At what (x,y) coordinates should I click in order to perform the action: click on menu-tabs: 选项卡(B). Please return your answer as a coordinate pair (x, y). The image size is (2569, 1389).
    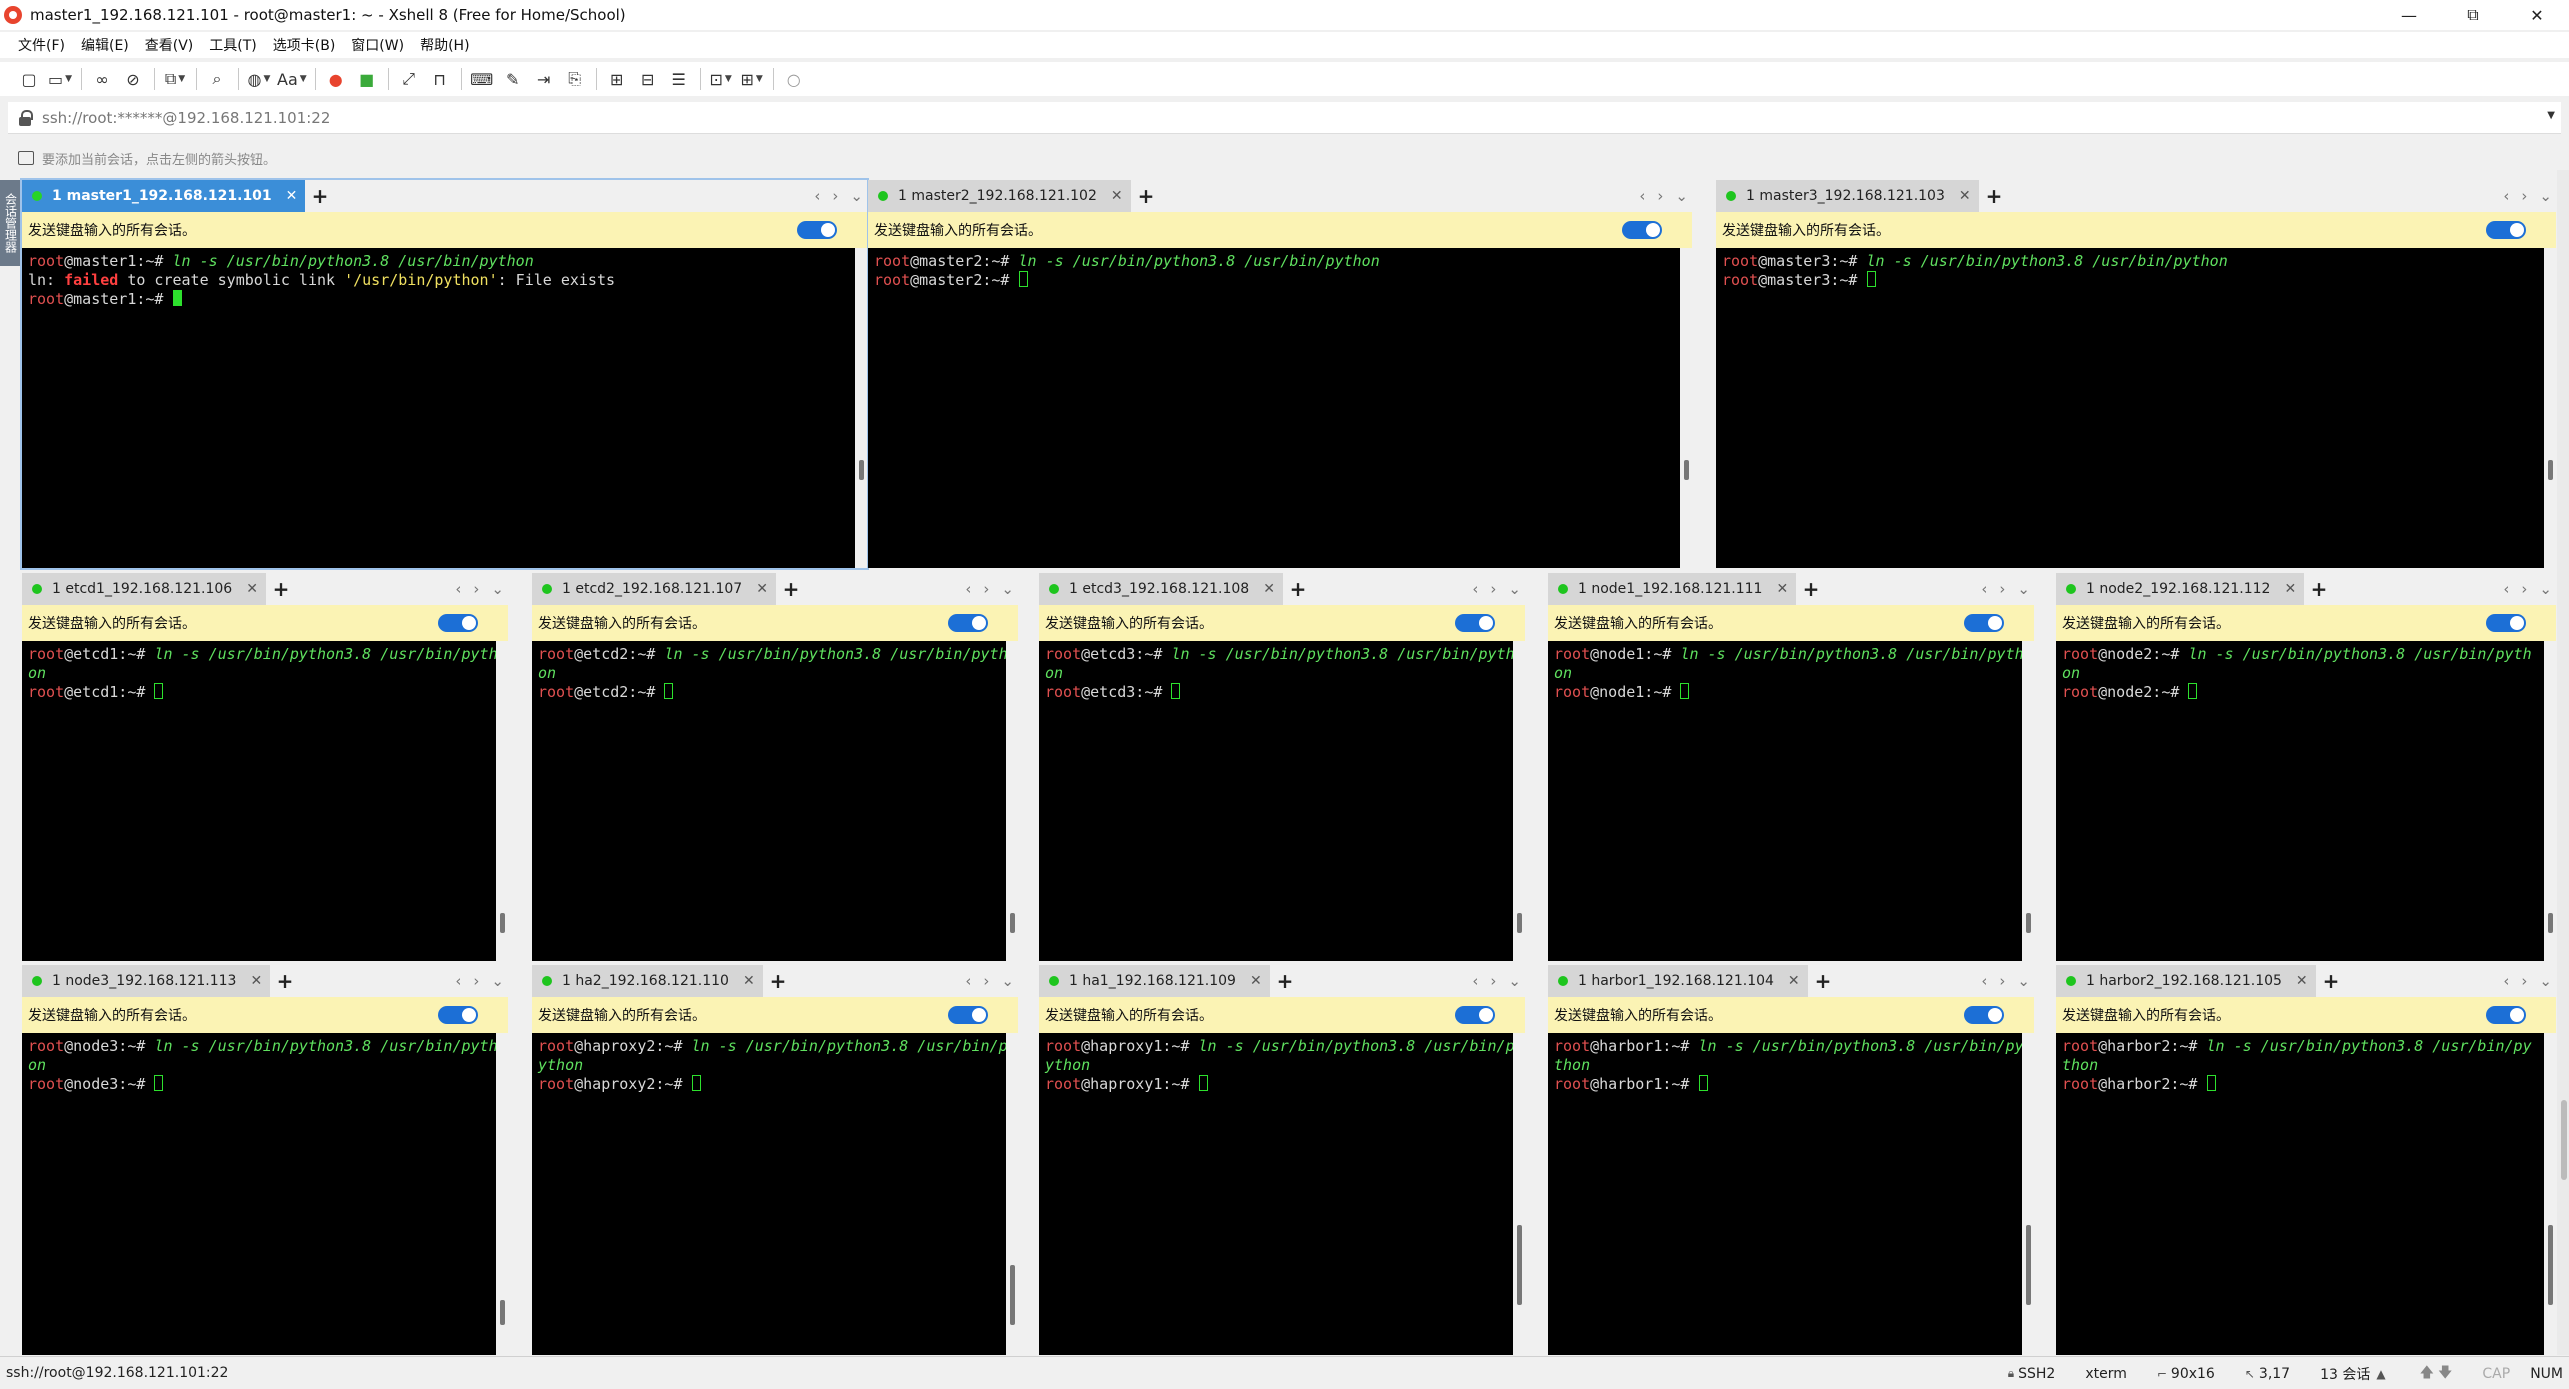
    Looking at the image, I should click on (304, 45).